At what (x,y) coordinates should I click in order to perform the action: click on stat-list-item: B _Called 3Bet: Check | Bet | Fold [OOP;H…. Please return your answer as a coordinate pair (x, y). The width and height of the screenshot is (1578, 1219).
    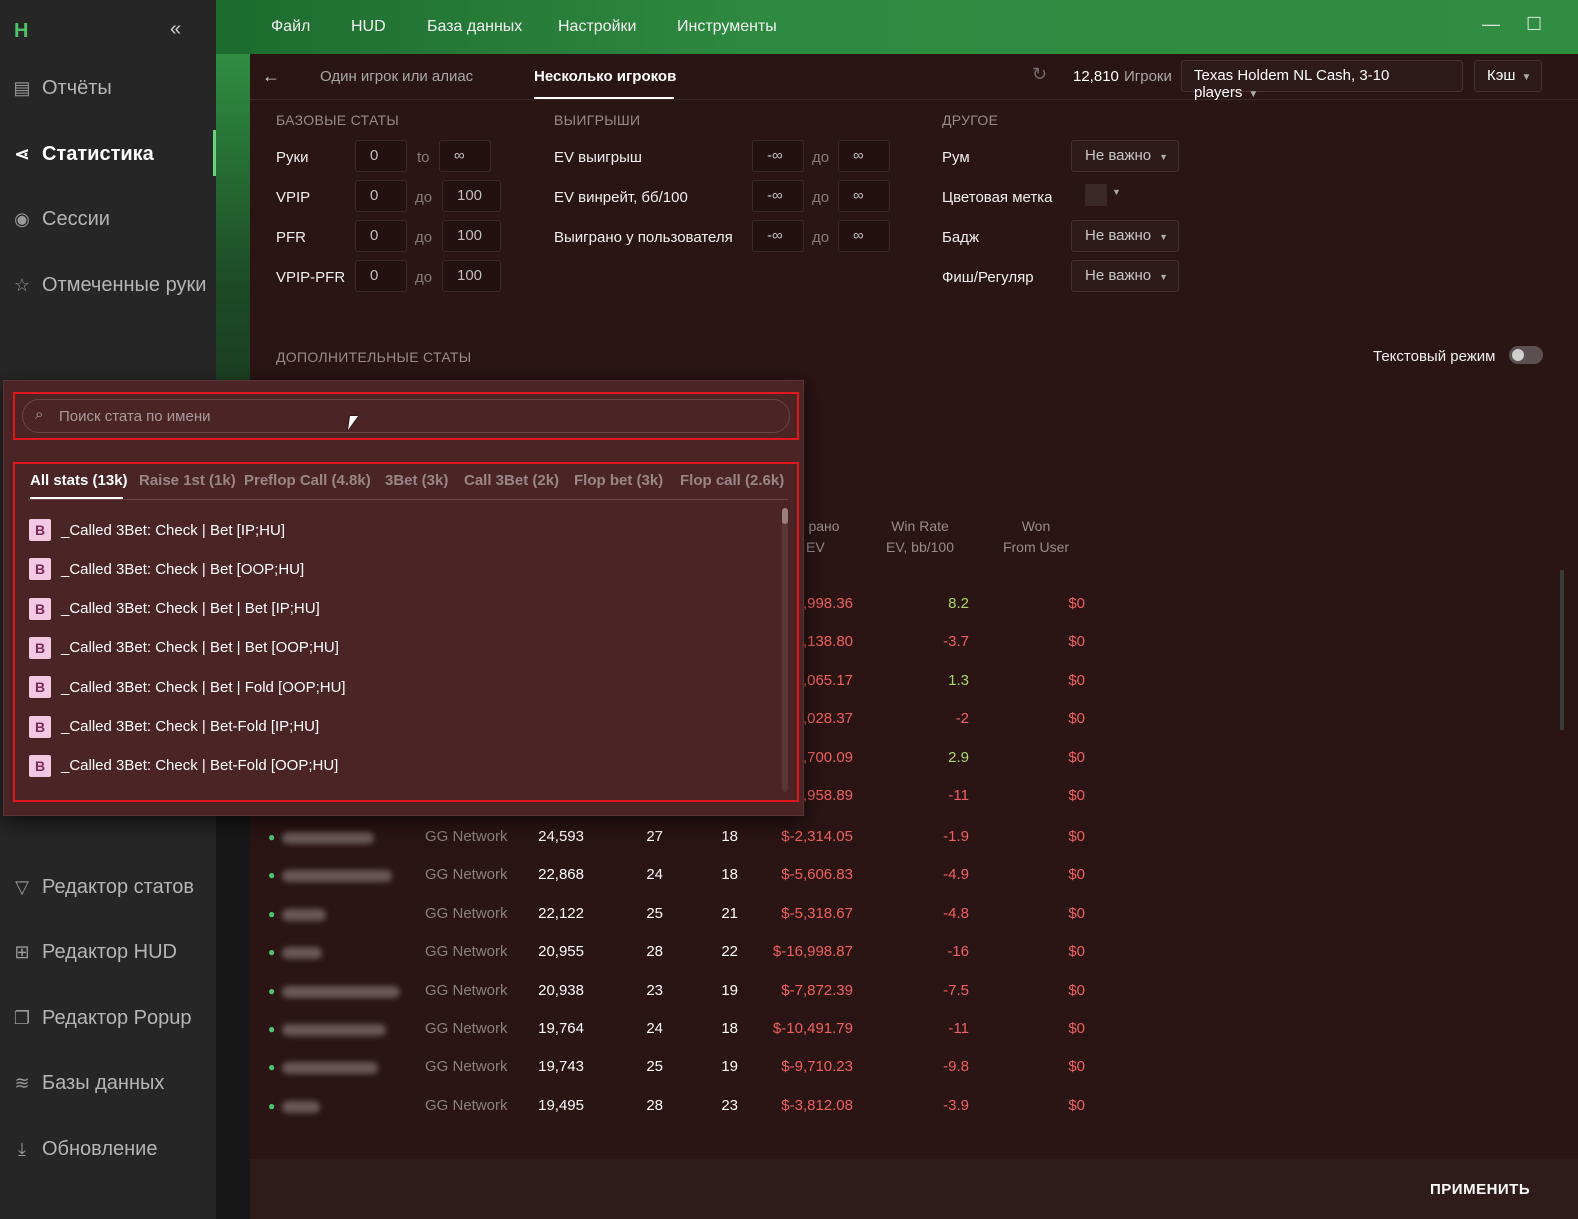
    Looking at the image, I should click on (187, 687).